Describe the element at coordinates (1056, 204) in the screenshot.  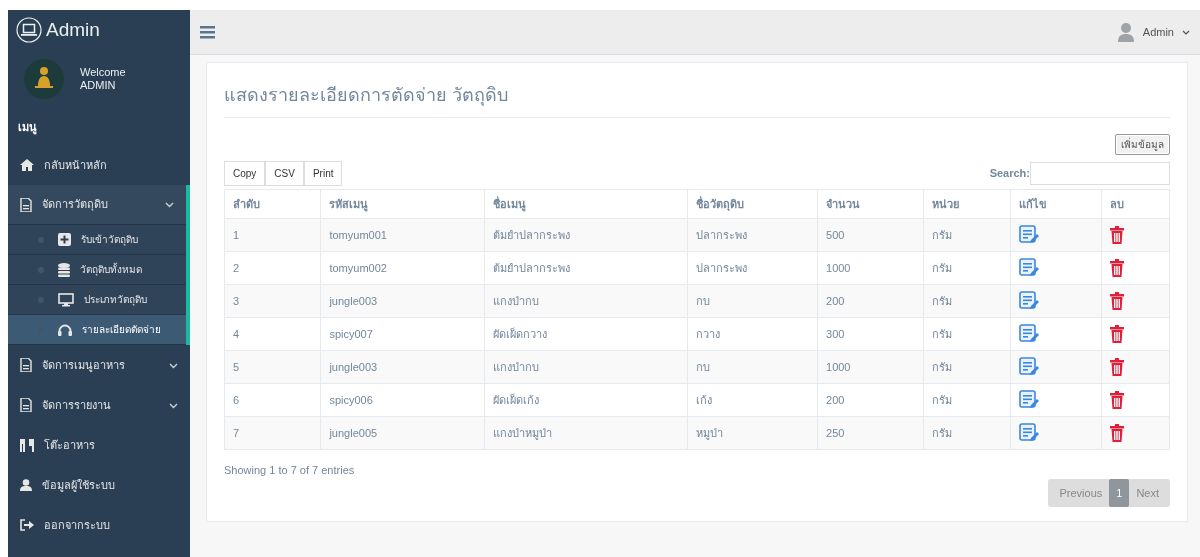
I see `column-header: แก้ไข` at that location.